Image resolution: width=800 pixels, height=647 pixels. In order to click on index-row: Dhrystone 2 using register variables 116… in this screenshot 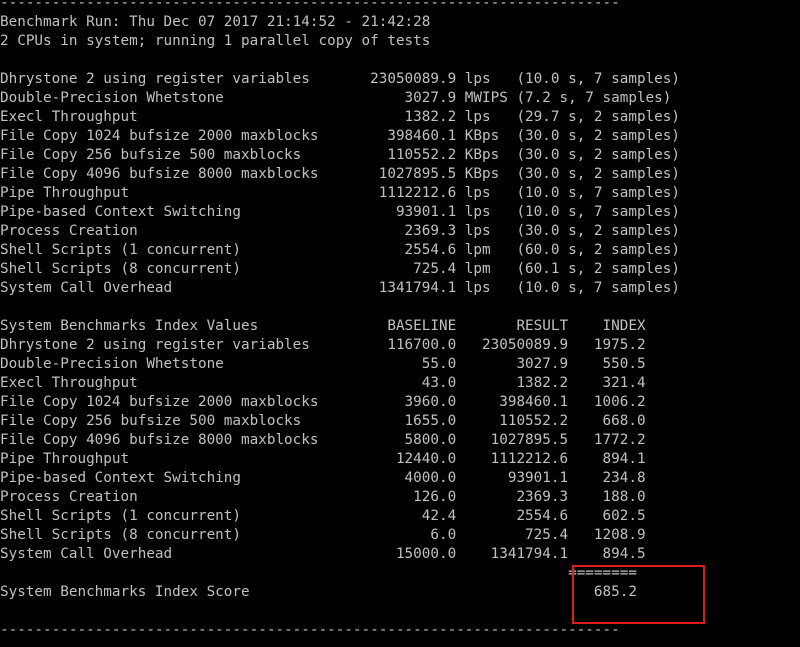, I will do `click(323, 345)`.